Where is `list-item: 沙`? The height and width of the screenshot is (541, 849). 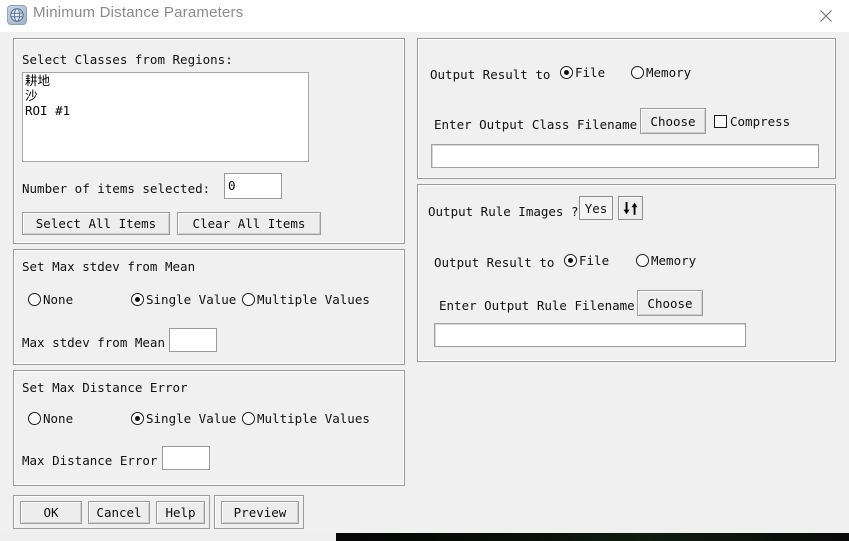
list-item: 沙 is located at coordinates (165, 95).